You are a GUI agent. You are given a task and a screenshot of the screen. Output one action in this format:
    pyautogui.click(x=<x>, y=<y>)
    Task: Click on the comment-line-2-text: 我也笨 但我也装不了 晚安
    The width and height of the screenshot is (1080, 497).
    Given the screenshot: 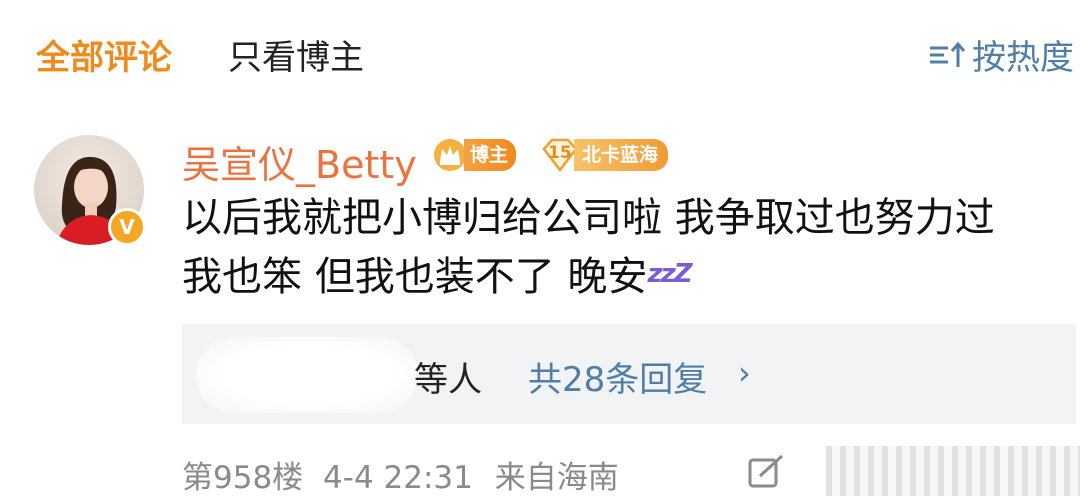 What is the action you would take?
    pyautogui.click(x=415, y=277)
    